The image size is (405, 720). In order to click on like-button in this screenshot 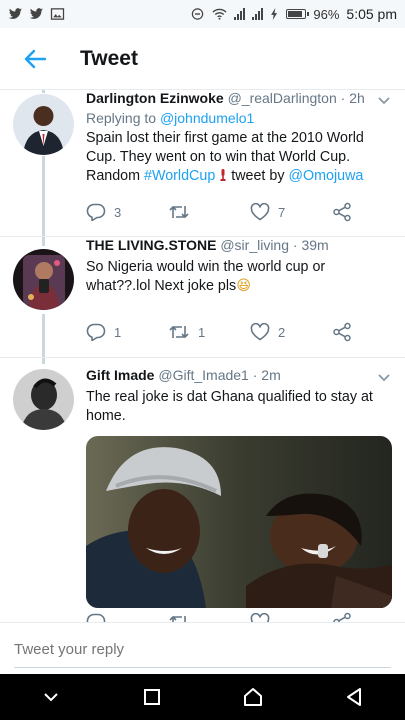, I will do `click(291, 617)`.